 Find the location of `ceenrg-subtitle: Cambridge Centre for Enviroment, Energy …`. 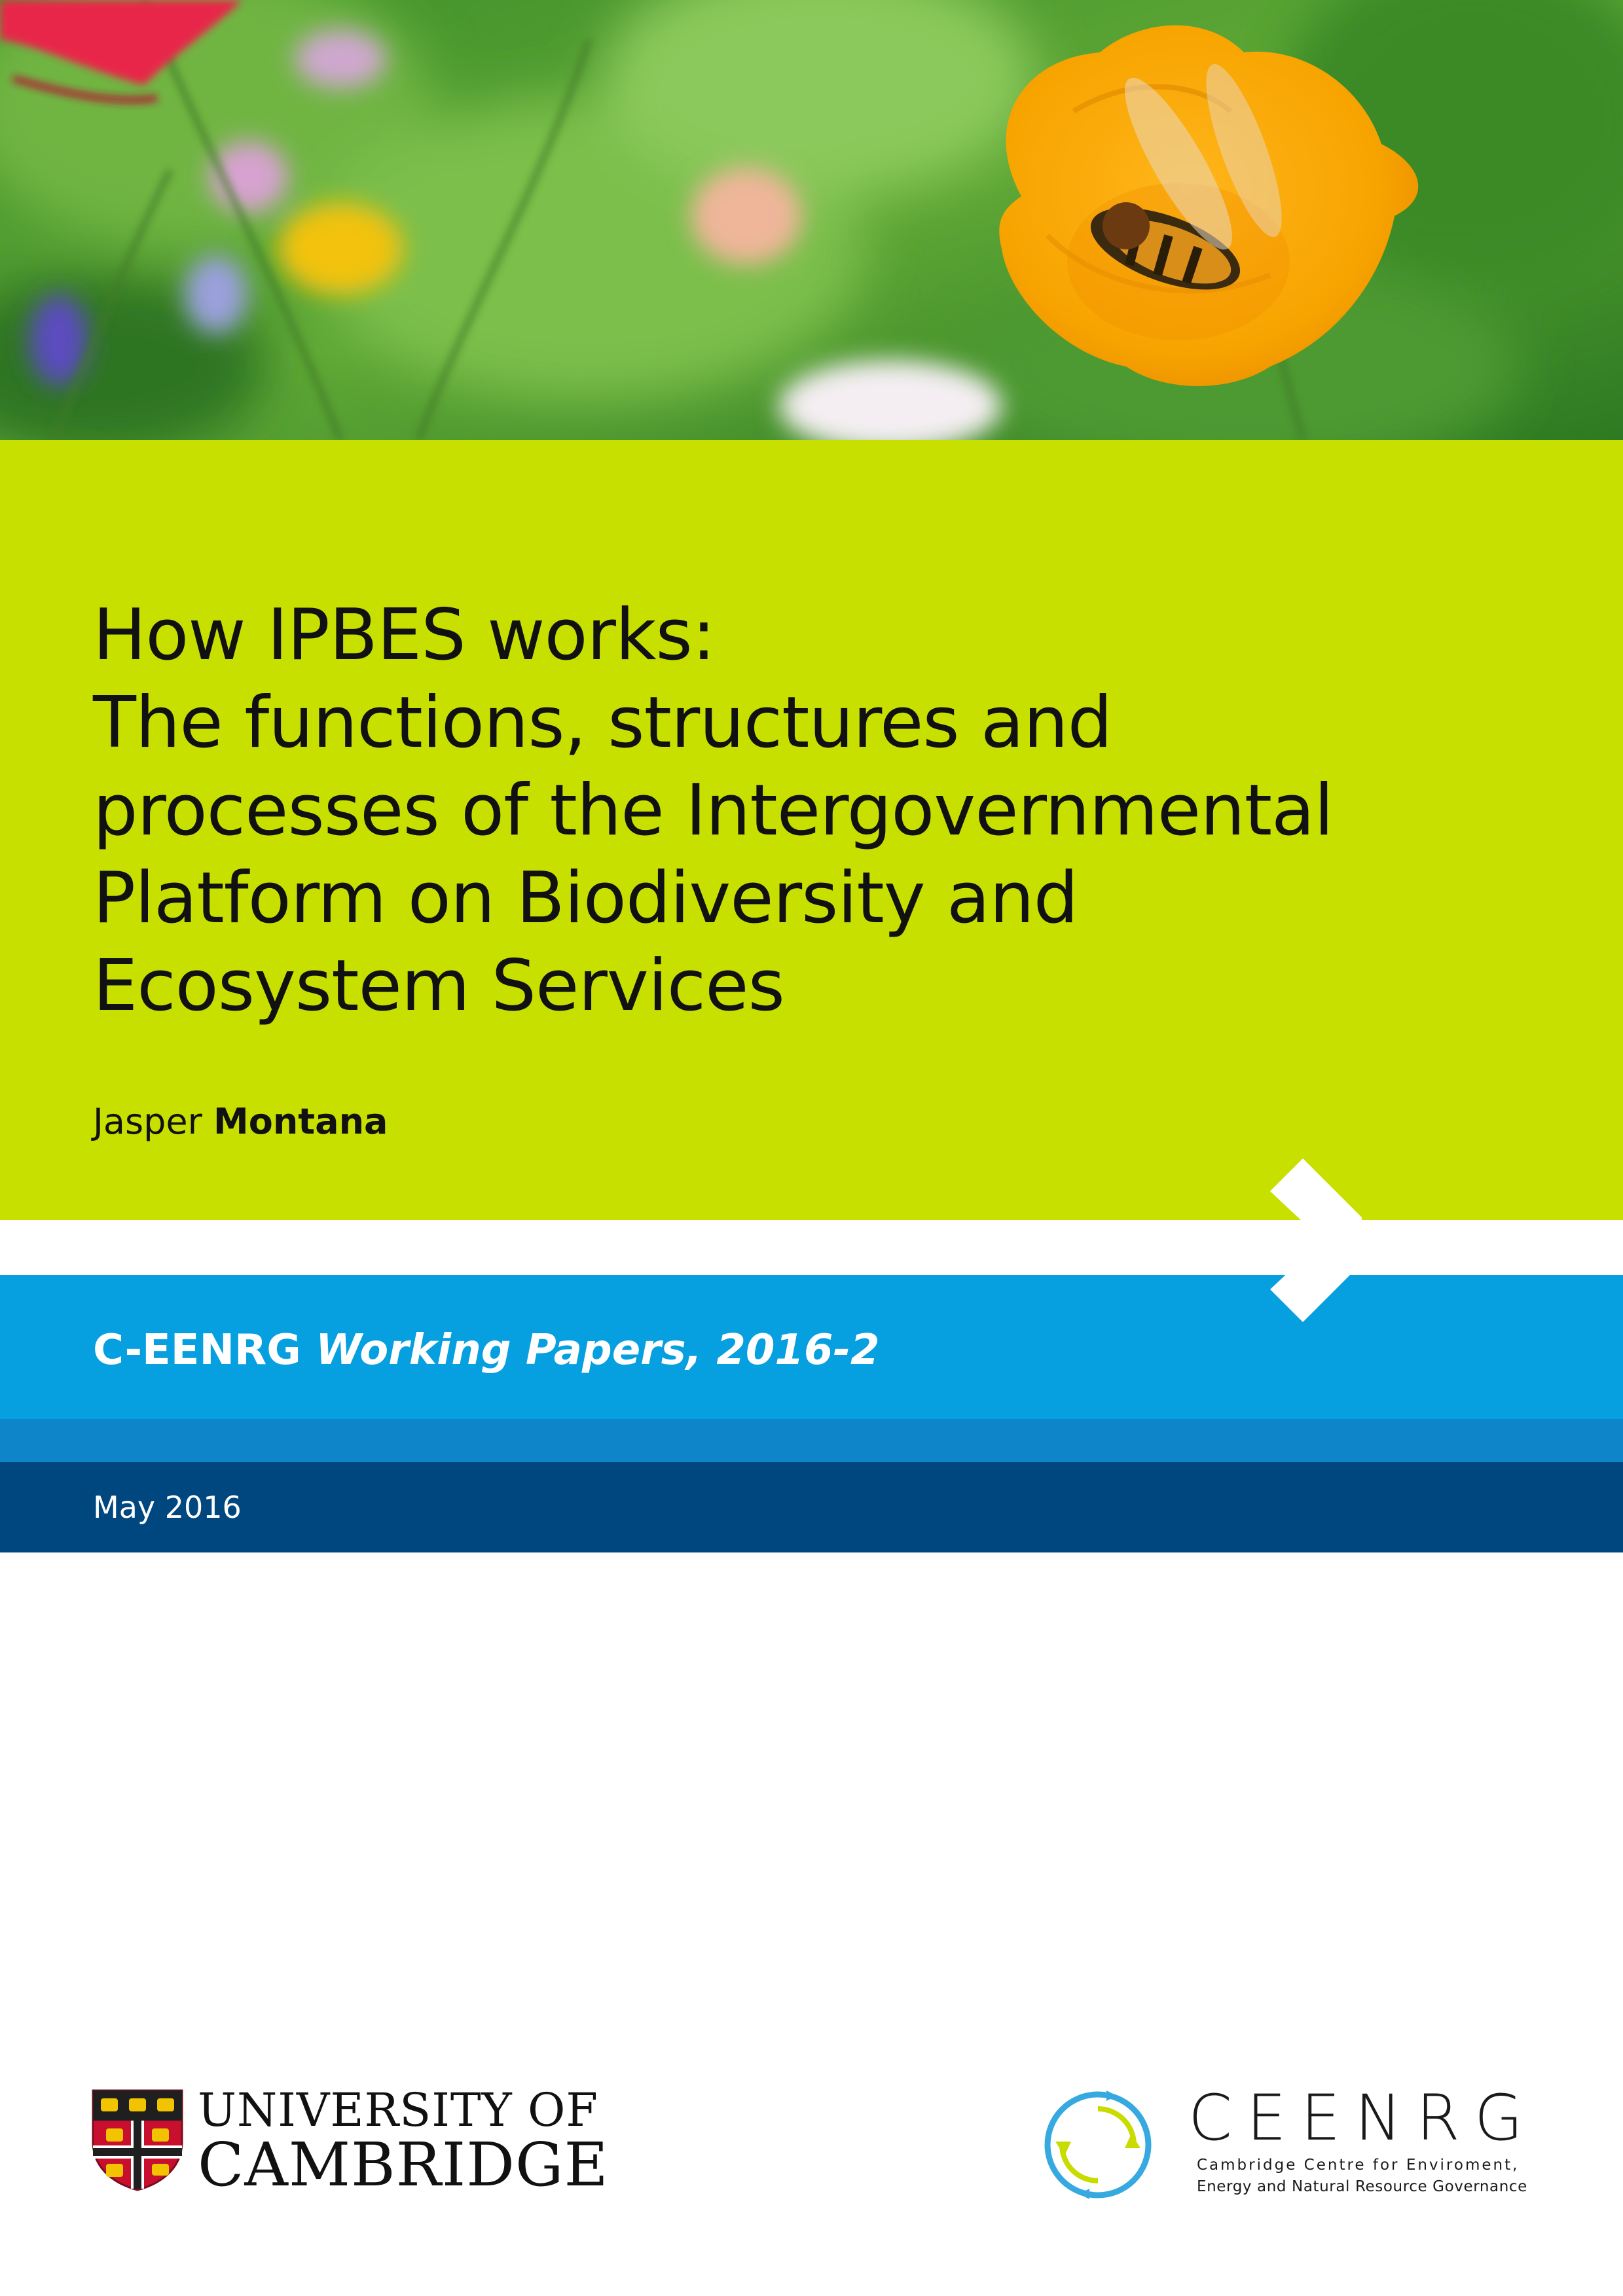

ceenrg-subtitle: Cambridge Centre for Enviroment, Energy … is located at coordinates (1362, 2176).